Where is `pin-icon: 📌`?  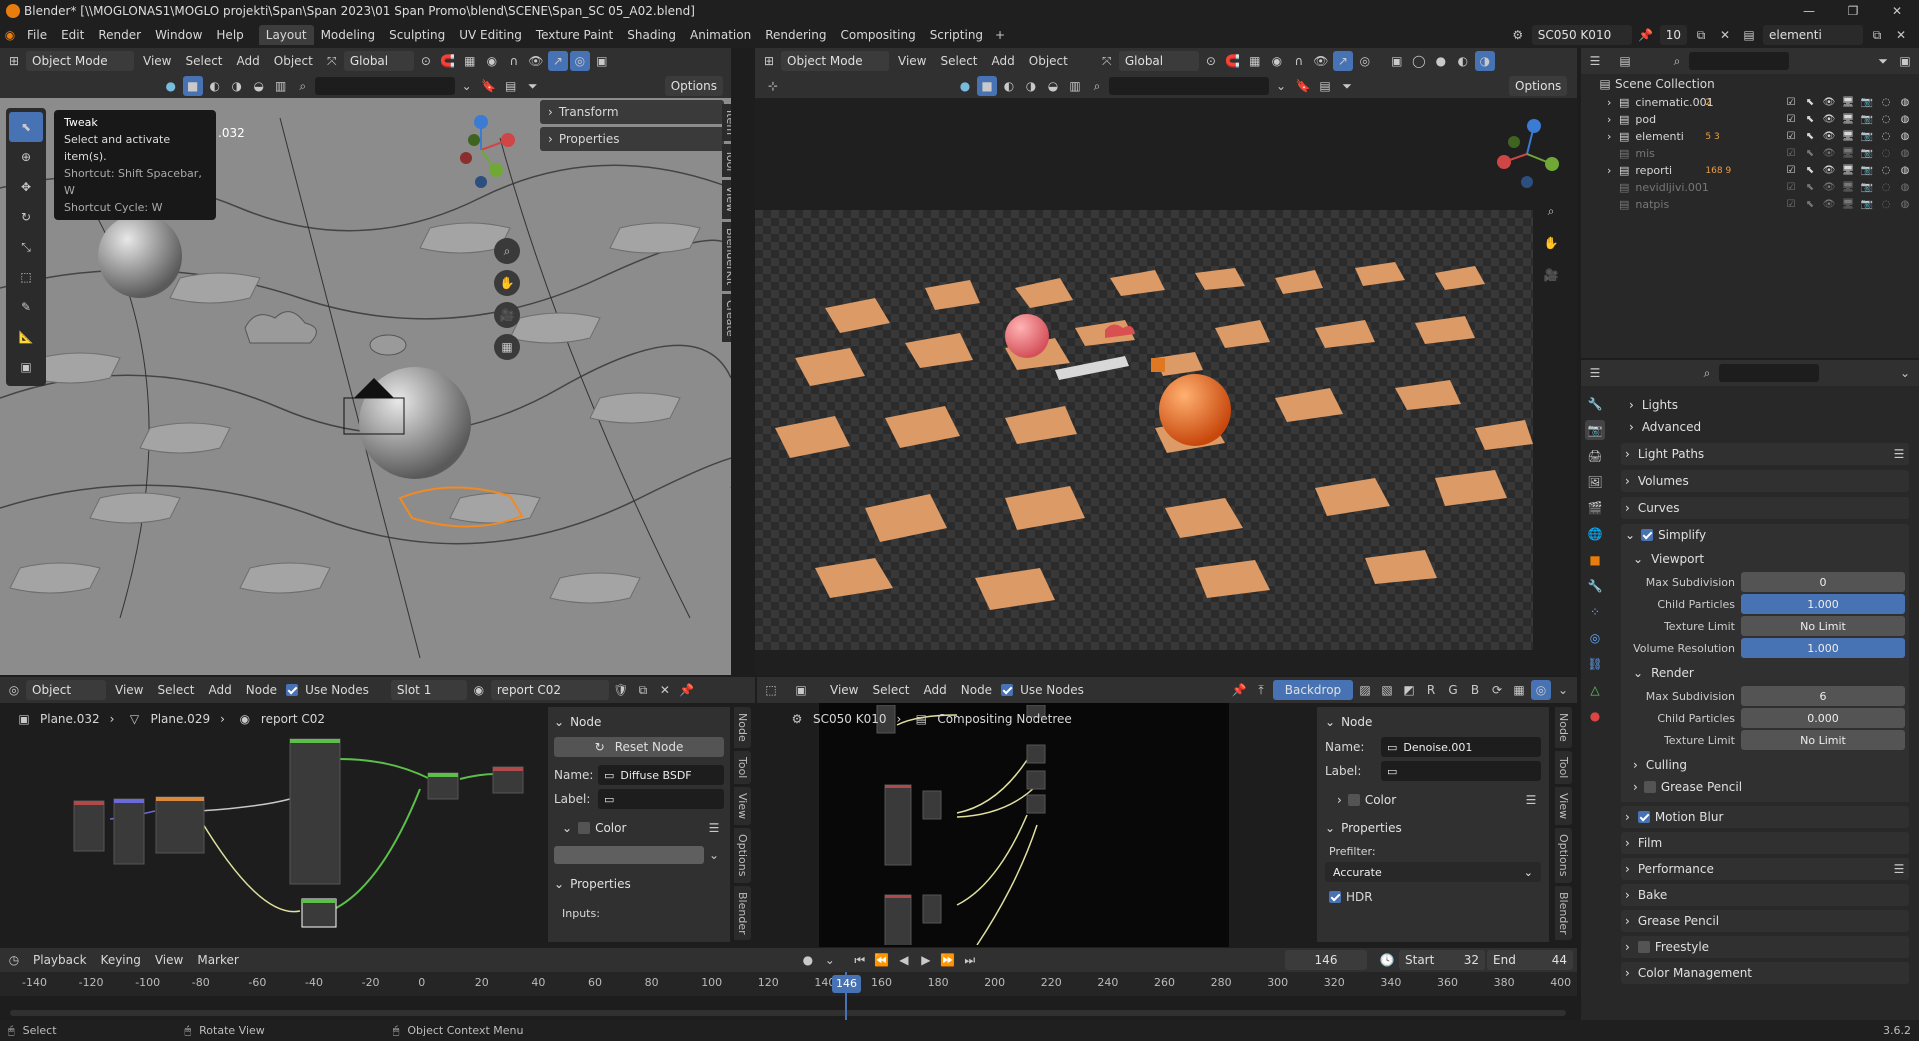
pin-icon: 📌 is located at coordinates (1239, 690).